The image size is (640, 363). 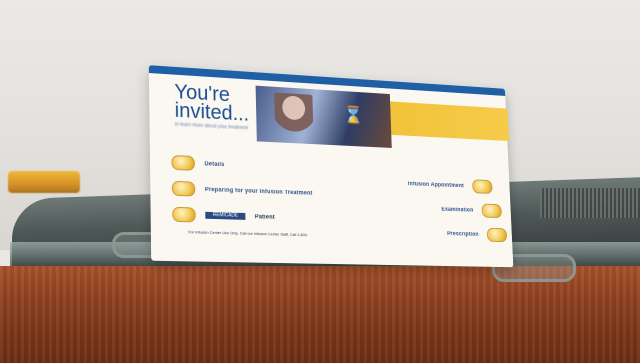 What do you see at coordinates (258, 191) in the screenshot?
I see `menu-item-label: Preparing for your Infusion Treatment` at bounding box center [258, 191].